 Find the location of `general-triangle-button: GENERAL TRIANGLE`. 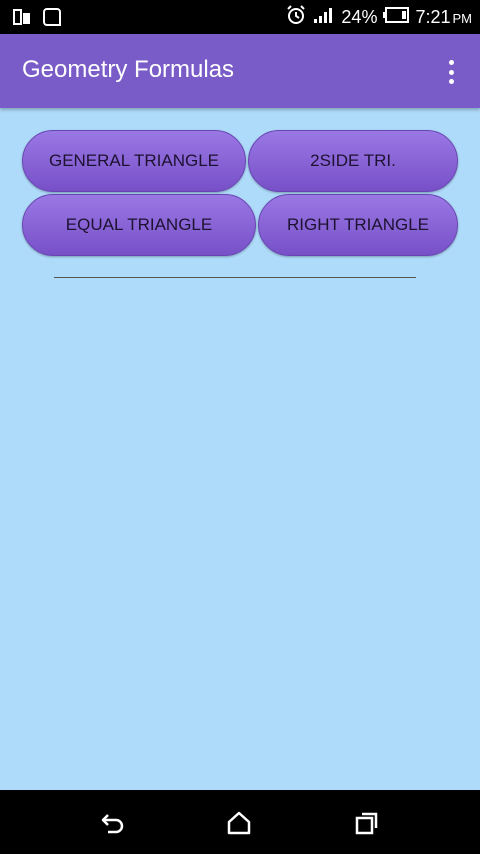

general-triangle-button: GENERAL TRIANGLE is located at coordinates (134, 161).